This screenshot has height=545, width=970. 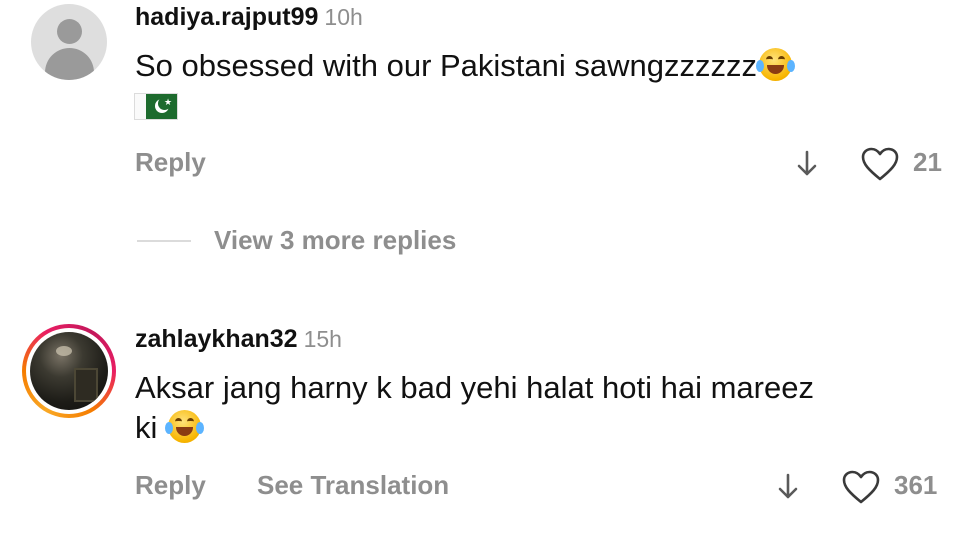 I want to click on comment-header: zahlaykhan32 15h, so click(x=238, y=339).